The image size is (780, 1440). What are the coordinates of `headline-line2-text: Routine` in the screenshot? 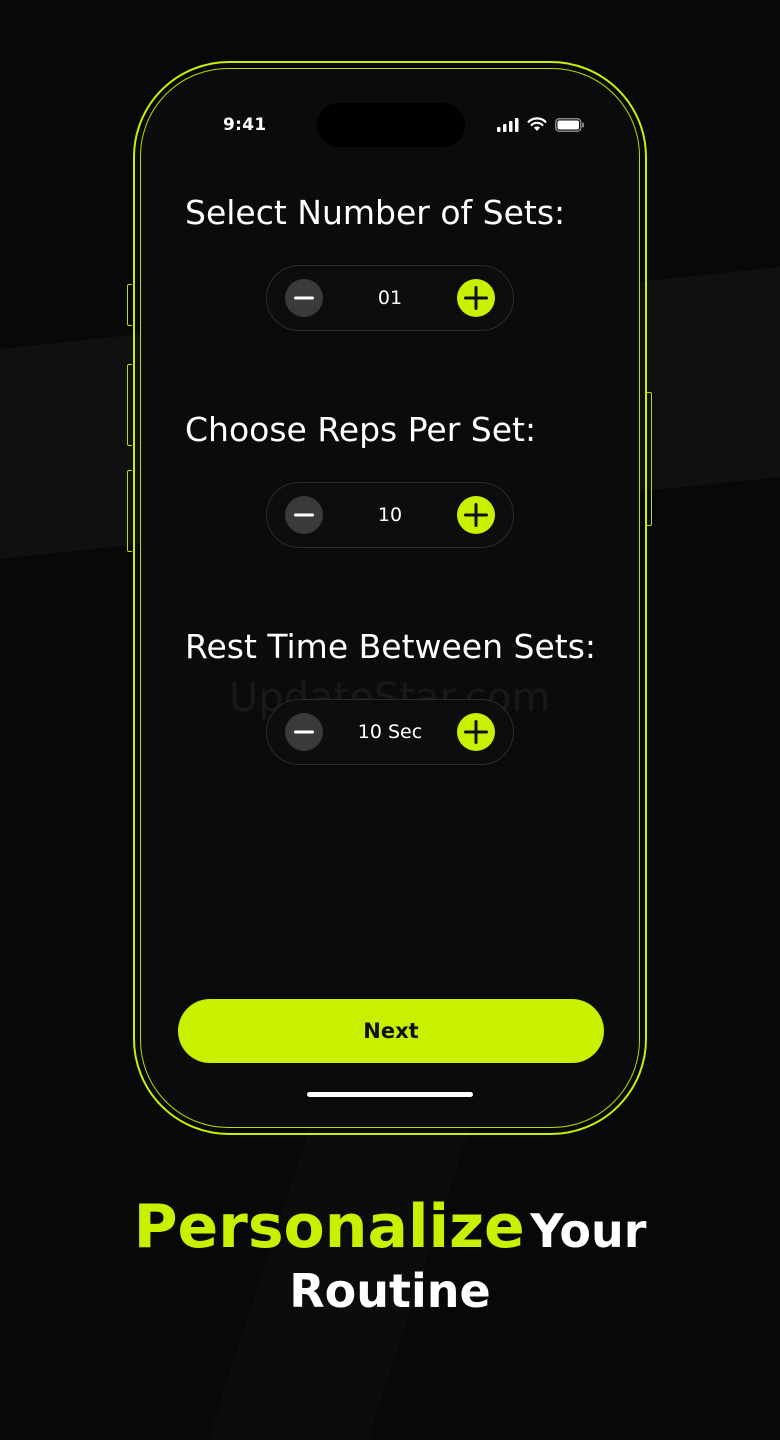 It's located at (390, 1291).